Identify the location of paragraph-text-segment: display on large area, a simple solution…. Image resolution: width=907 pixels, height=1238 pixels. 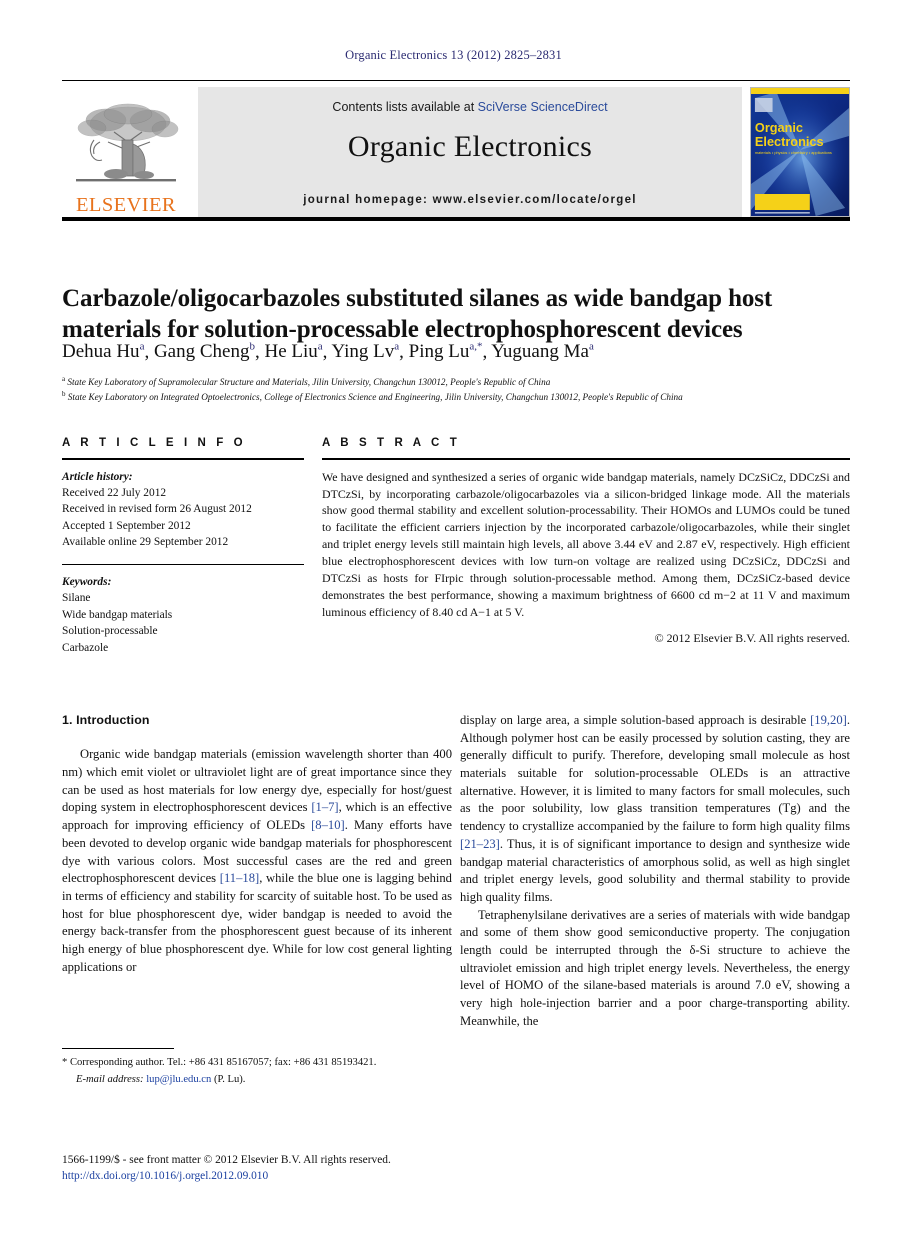
(635, 720).